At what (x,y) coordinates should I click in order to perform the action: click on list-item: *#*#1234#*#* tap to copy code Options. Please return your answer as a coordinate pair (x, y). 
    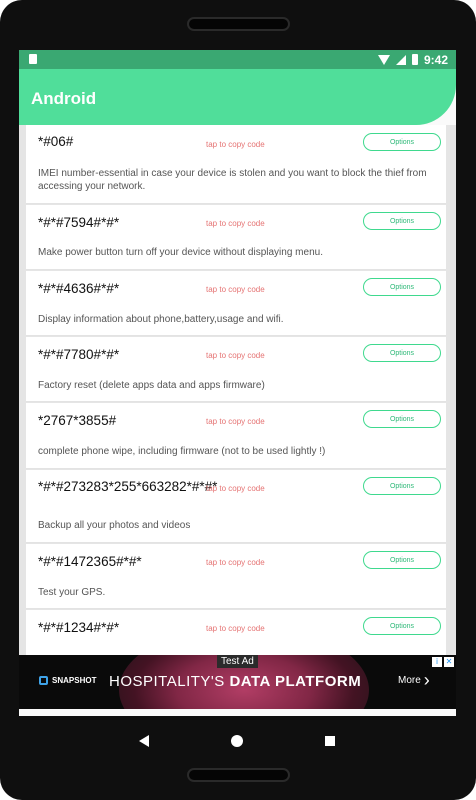
    Looking at the image, I should click on (236, 632).